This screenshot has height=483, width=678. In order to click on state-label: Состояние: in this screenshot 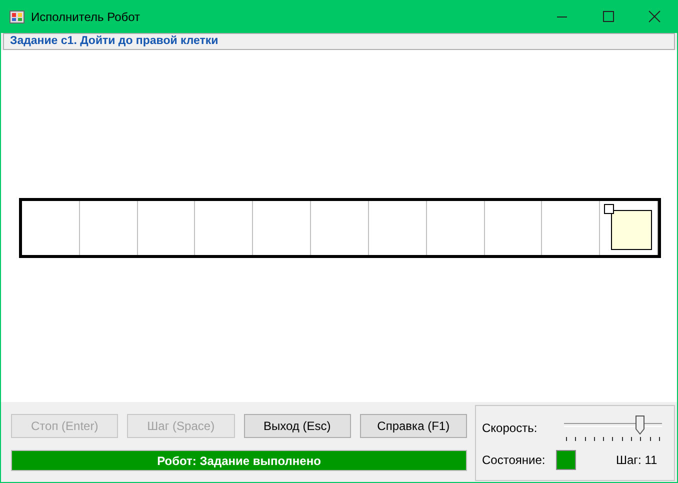, I will do `click(514, 460)`.